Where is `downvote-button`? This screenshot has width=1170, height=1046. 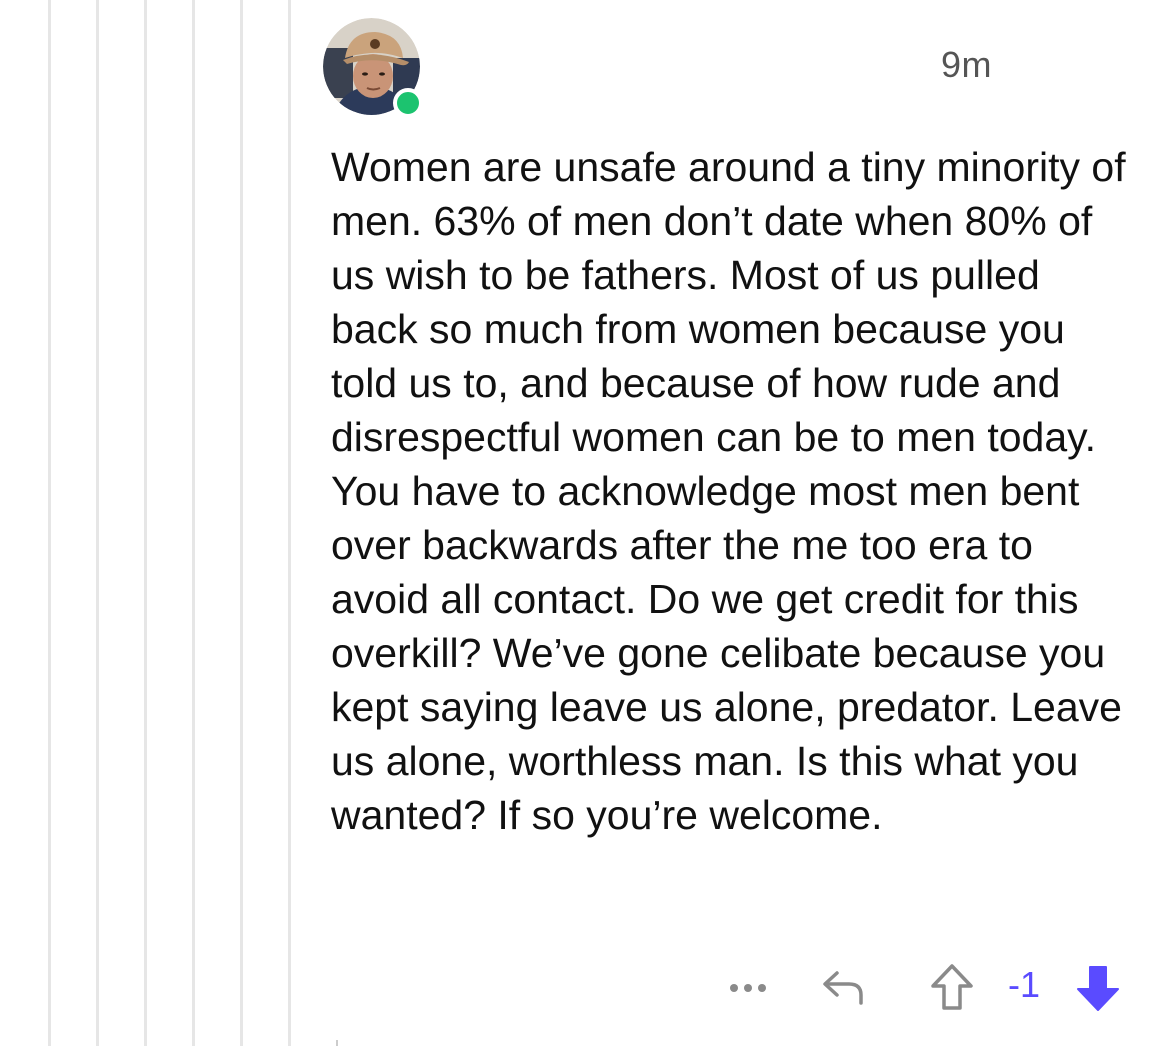
downvote-button is located at coordinates (1098, 988).